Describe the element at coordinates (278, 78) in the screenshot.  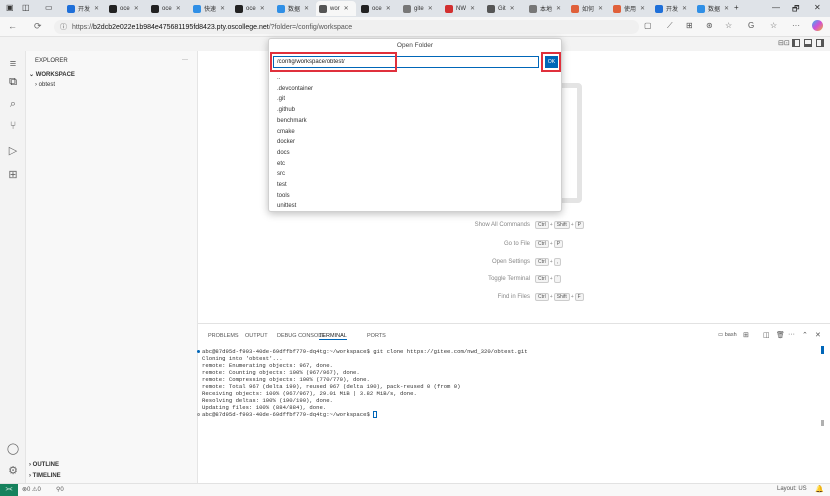
I see `folder-list-item: ..` at that location.